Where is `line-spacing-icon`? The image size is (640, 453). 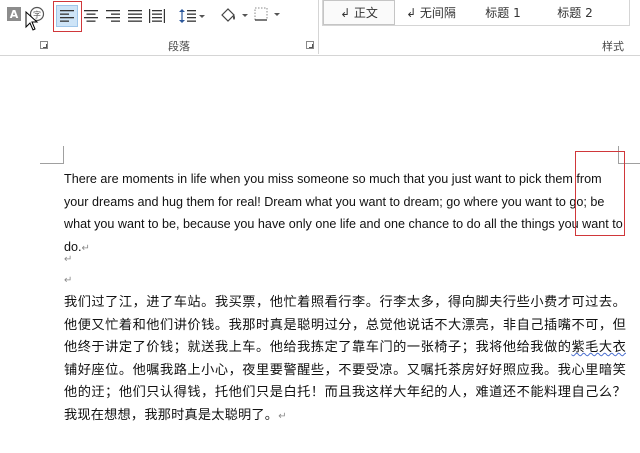 line-spacing-icon is located at coordinates (192, 16).